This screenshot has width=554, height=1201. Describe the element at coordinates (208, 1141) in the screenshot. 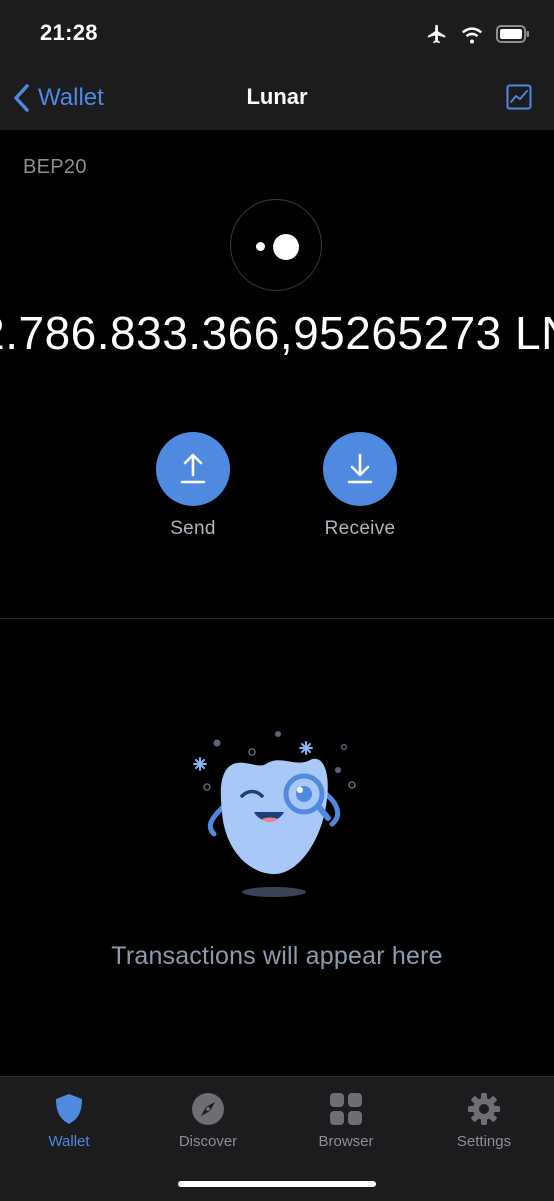

I see `tab-discover-label: Discover` at that location.